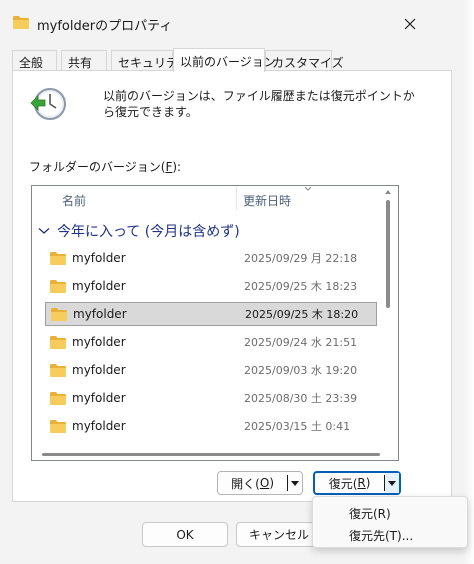 Image resolution: width=474 pixels, height=564 pixels. Describe the element at coordinates (297, 426) in the screenshot. I see `item-modified-date: 2025/03/15 土 0:41` at that location.